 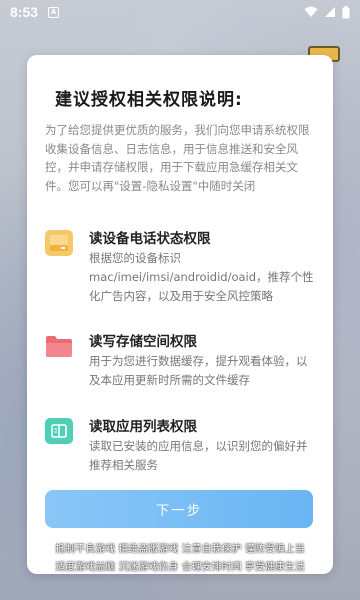 What do you see at coordinates (143, 342) in the screenshot?
I see `permission-name: 读写存储空间权限` at bounding box center [143, 342].